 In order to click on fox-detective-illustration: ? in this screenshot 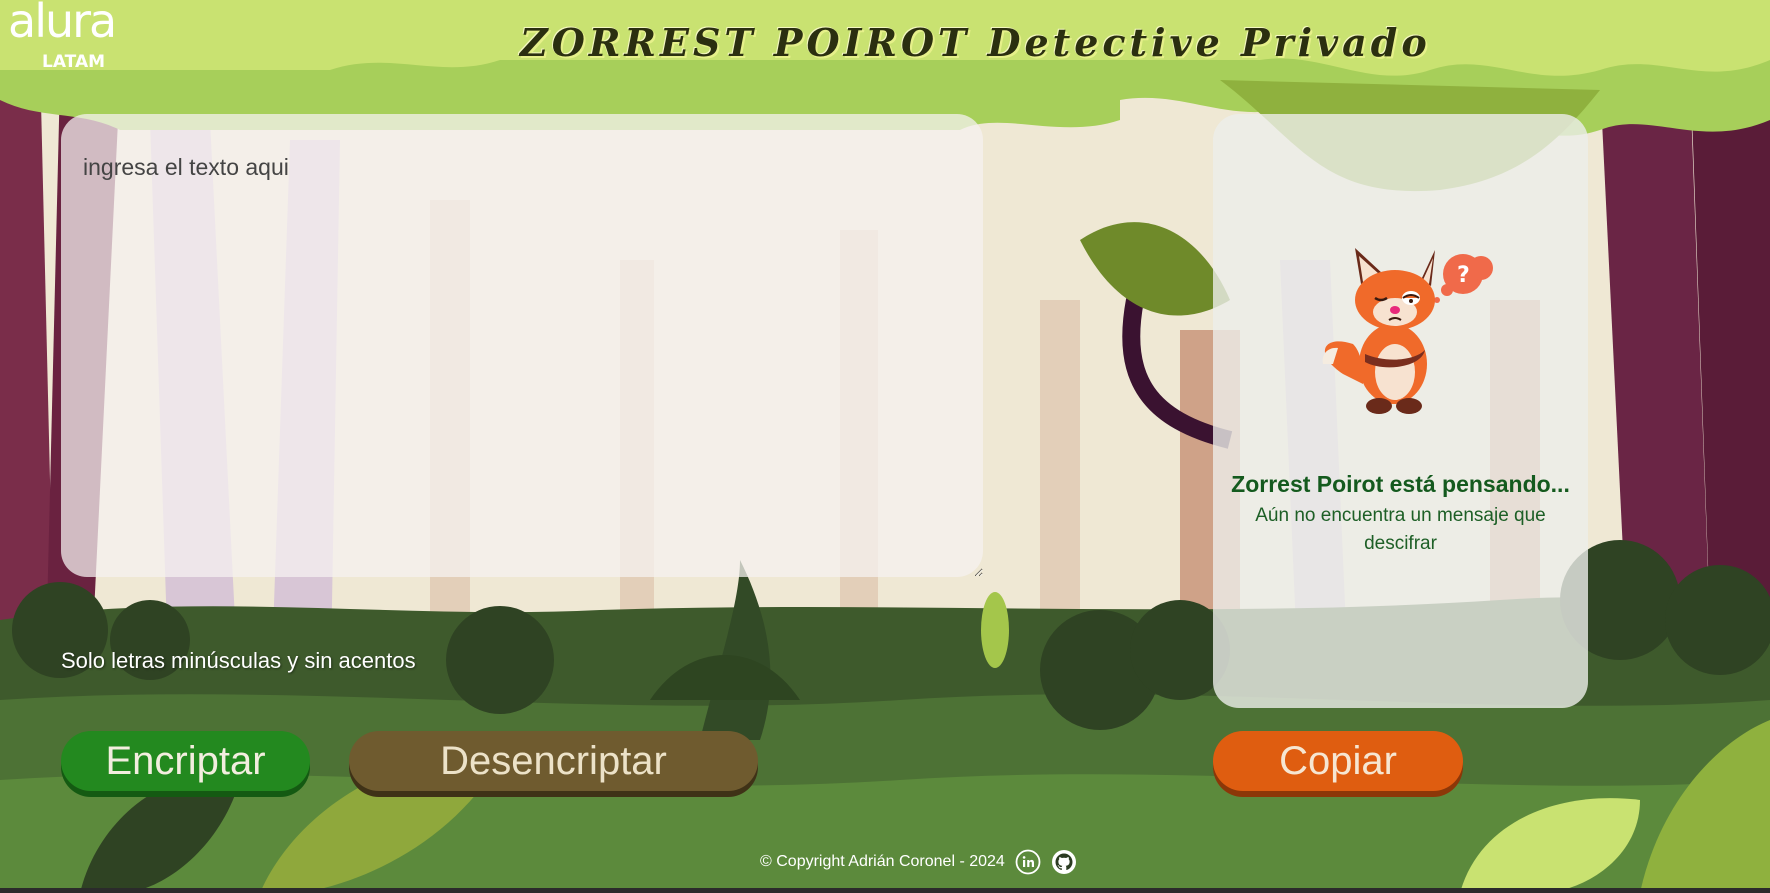, I will do `click(1403, 344)`.